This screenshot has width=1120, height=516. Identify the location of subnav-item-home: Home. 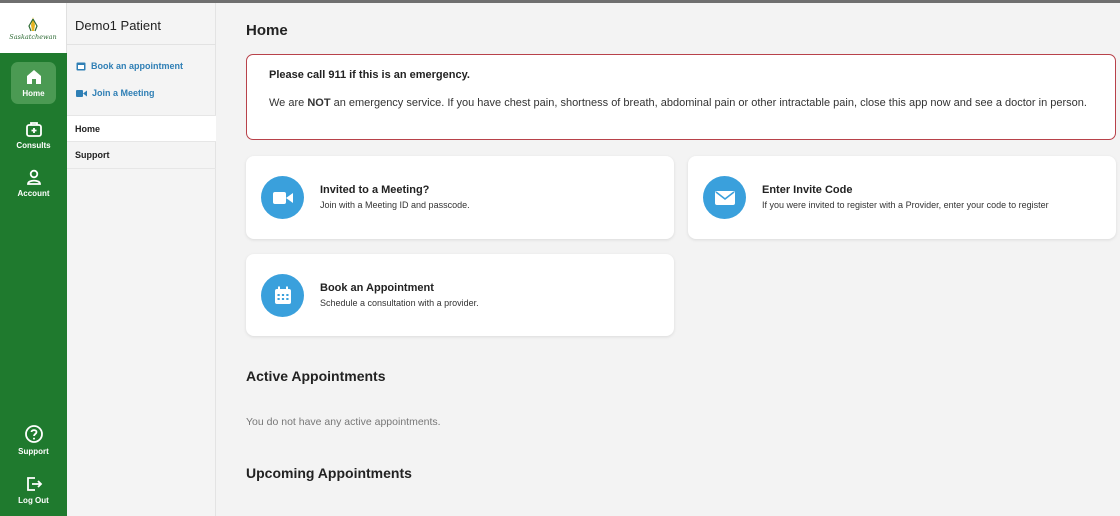
(141, 128).